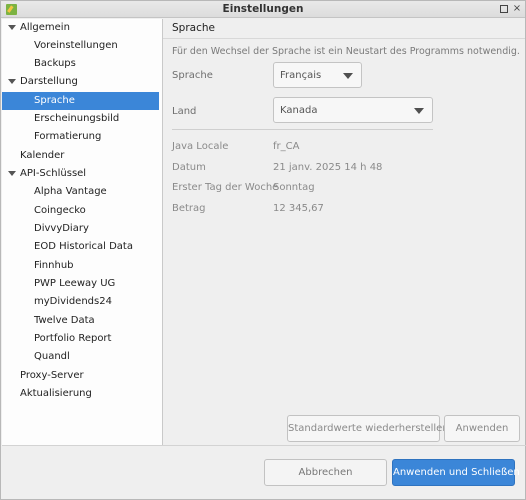 The width and height of the screenshot is (526, 500). What do you see at coordinates (189, 208) in the screenshot?
I see `amount-label: Betrag` at bounding box center [189, 208].